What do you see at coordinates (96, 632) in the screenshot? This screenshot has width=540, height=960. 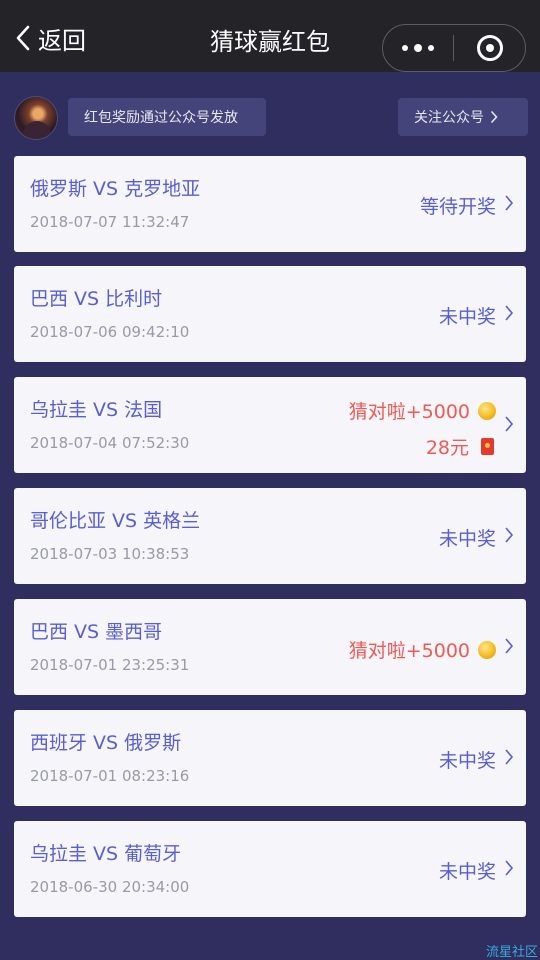 I see `match-title: 巴西 VS 墨西哥` at bounding box center [96, 632].